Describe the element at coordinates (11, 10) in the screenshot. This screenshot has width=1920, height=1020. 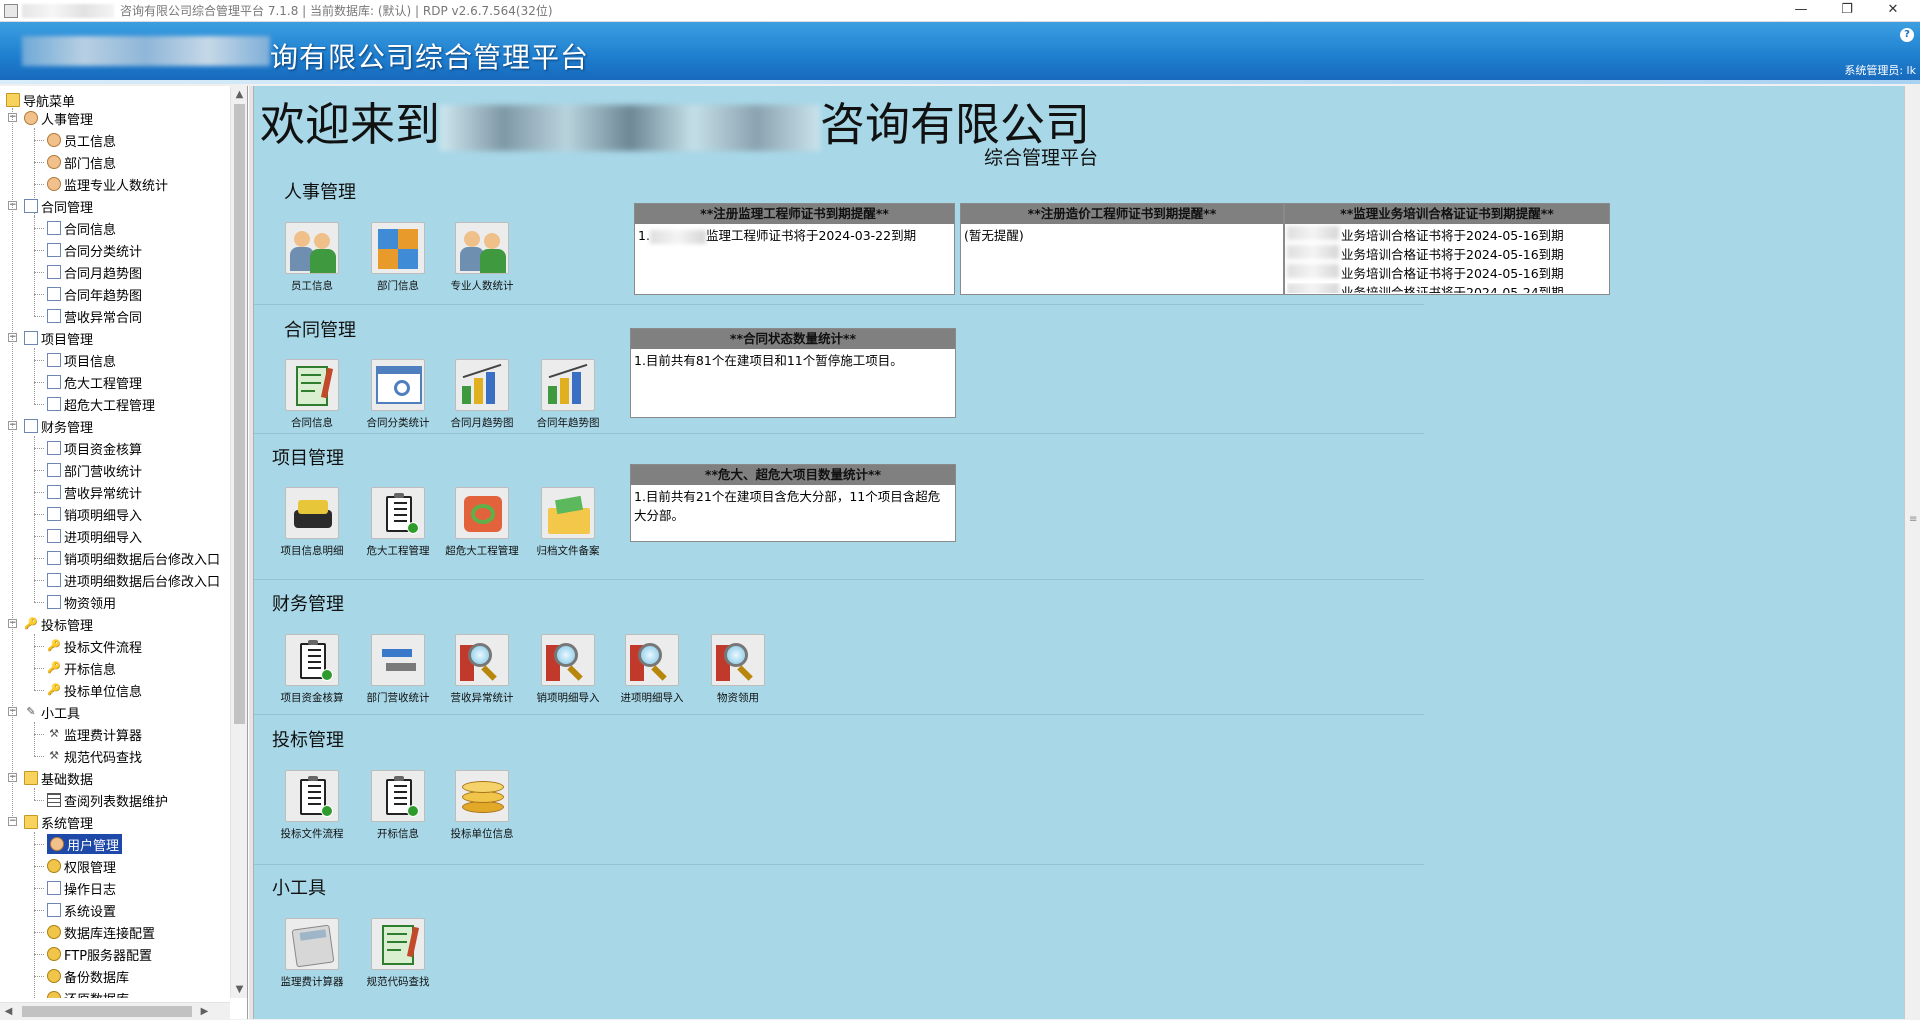
I see `app-icon` at that location.